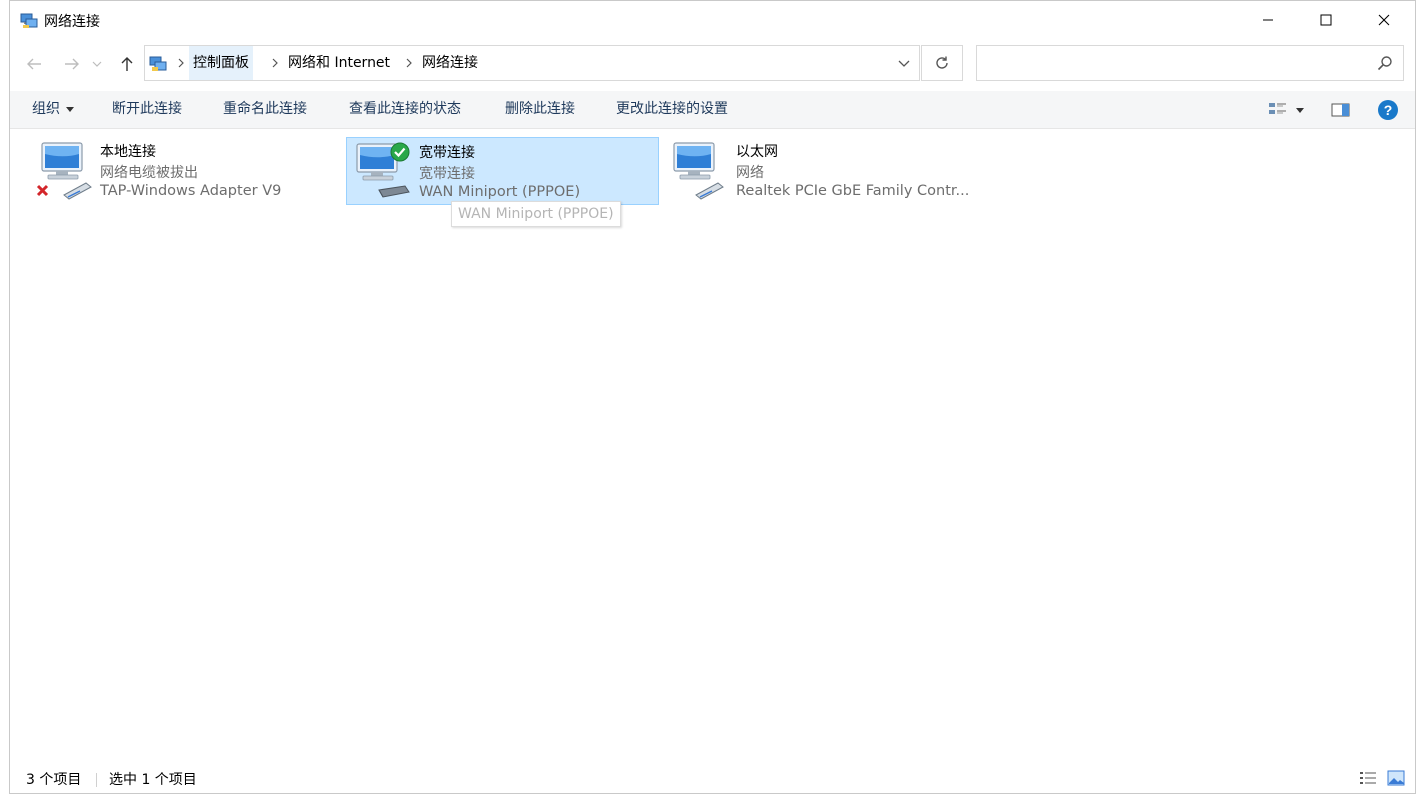  What do you see at coordinates (265, 109) in the screenshot?
I see `rename-button: 重命名此连接` at bounding box center [265, 109].